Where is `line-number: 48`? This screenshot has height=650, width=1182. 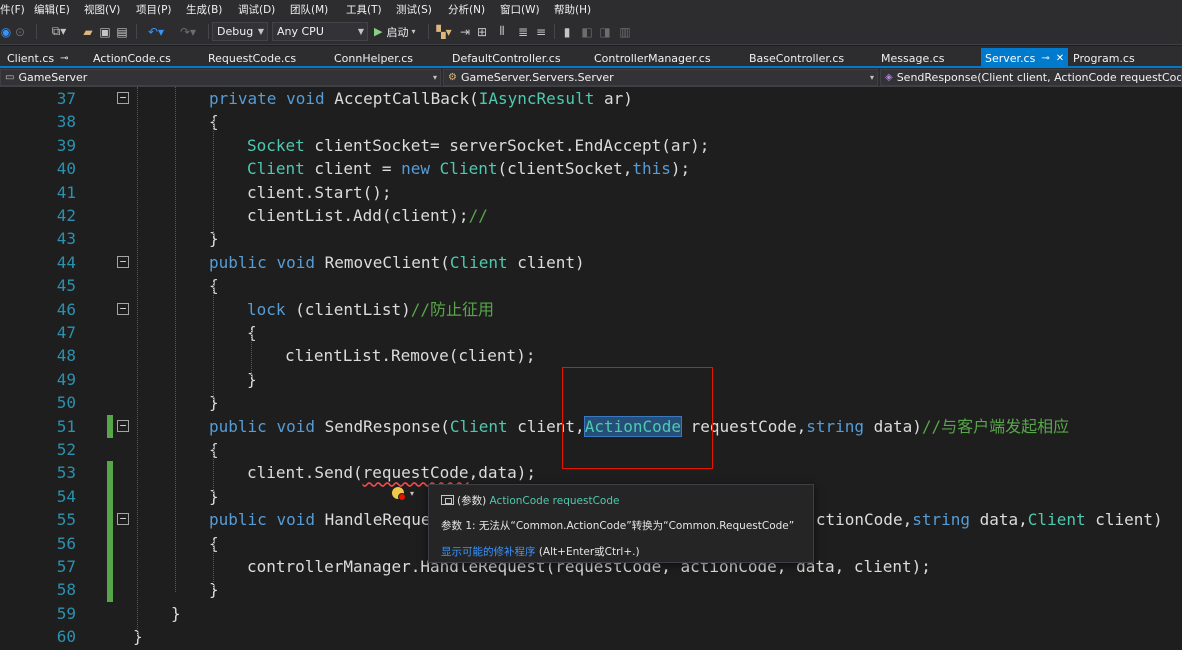
line-number: 48 is located at coordinates (66, 356).